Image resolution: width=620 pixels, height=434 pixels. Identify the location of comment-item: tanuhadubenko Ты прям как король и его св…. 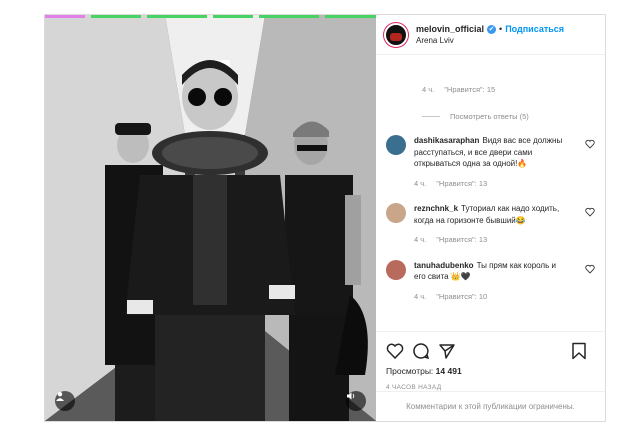
(490, 281).